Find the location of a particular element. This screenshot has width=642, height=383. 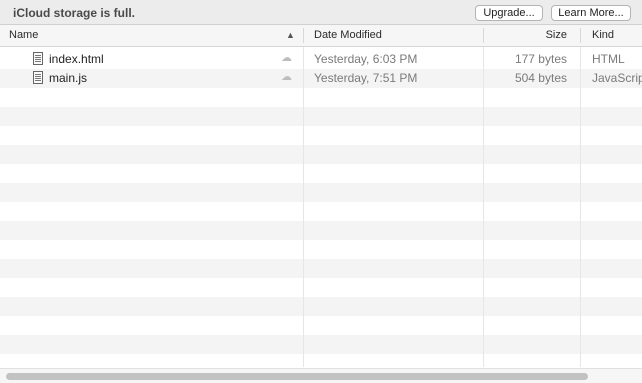

file-kind: HTML is located at coordinates (608, 59).